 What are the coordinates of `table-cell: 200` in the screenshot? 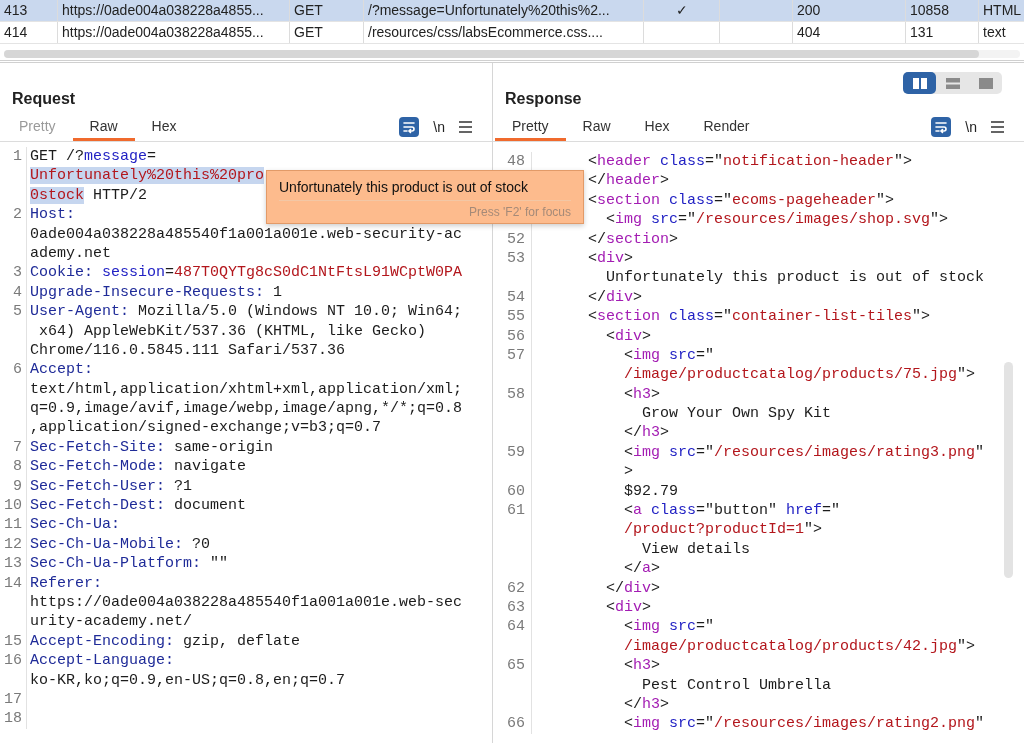 It's located at (848, 10).